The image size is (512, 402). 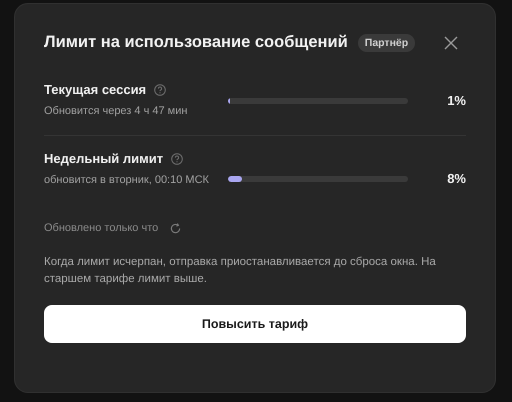 I want to click on limit-name: Недельный лимит, so click(x=104, y=158).